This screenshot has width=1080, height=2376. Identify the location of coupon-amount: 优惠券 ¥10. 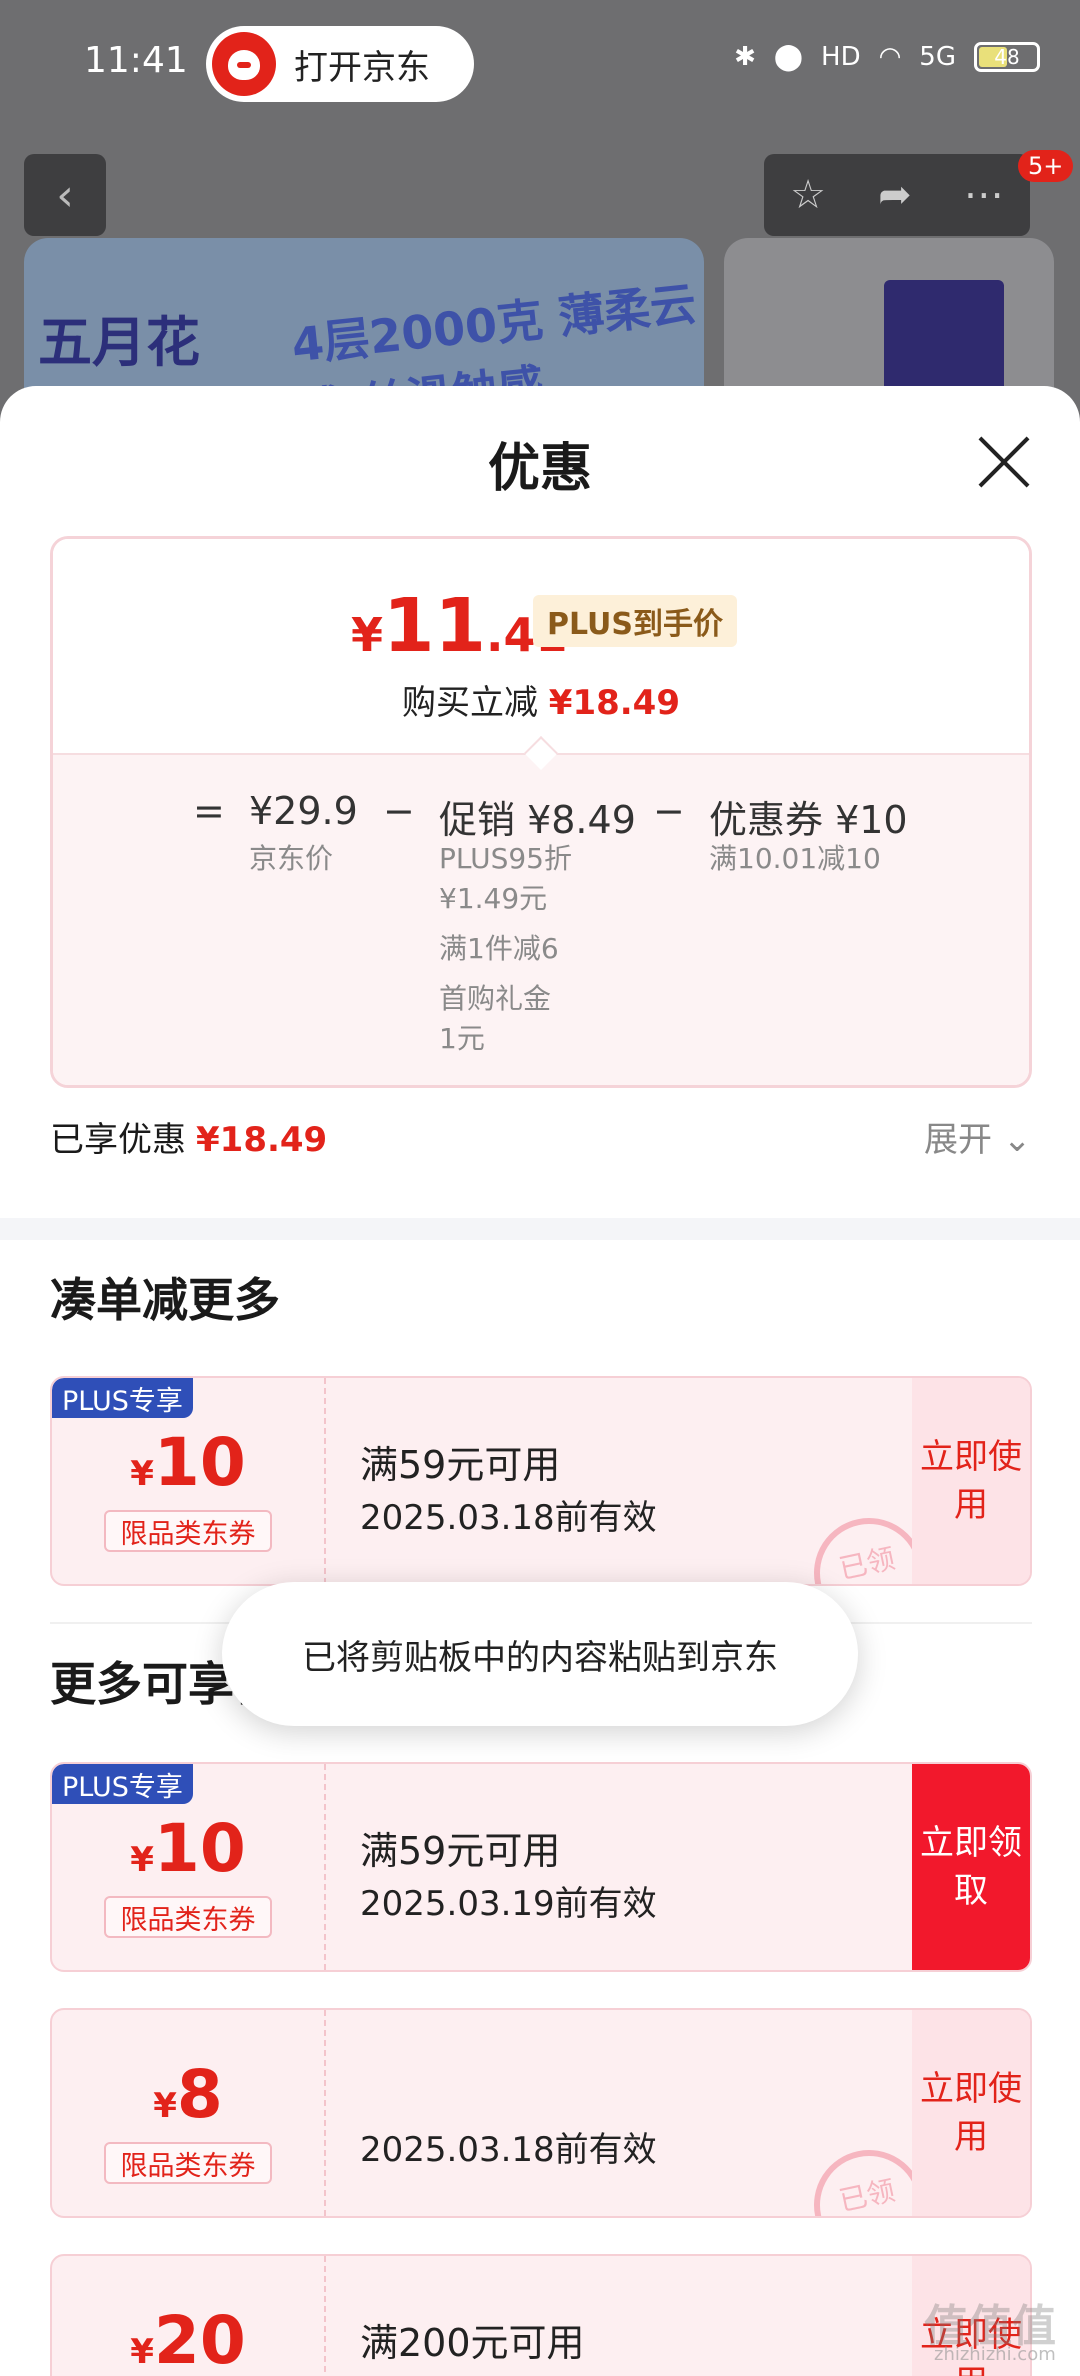
(808, 820).